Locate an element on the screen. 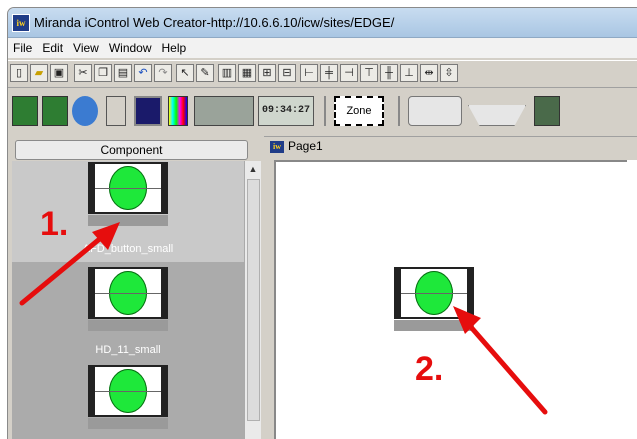 The height and width of the screenshot is (439, 637). step1-label: 1. is located at coordinates (54, 224).